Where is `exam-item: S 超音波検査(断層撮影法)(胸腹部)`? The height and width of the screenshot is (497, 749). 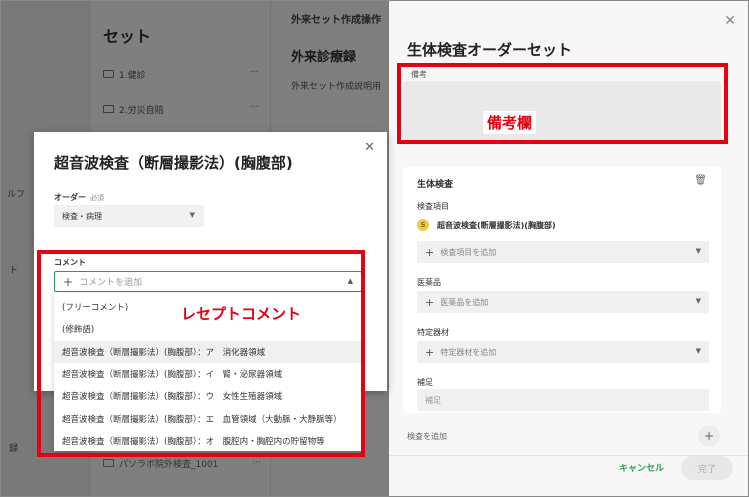
exam-item: S 超音波検査(断層撮影法)(胸腹部) is located at coordinates (486, 225).